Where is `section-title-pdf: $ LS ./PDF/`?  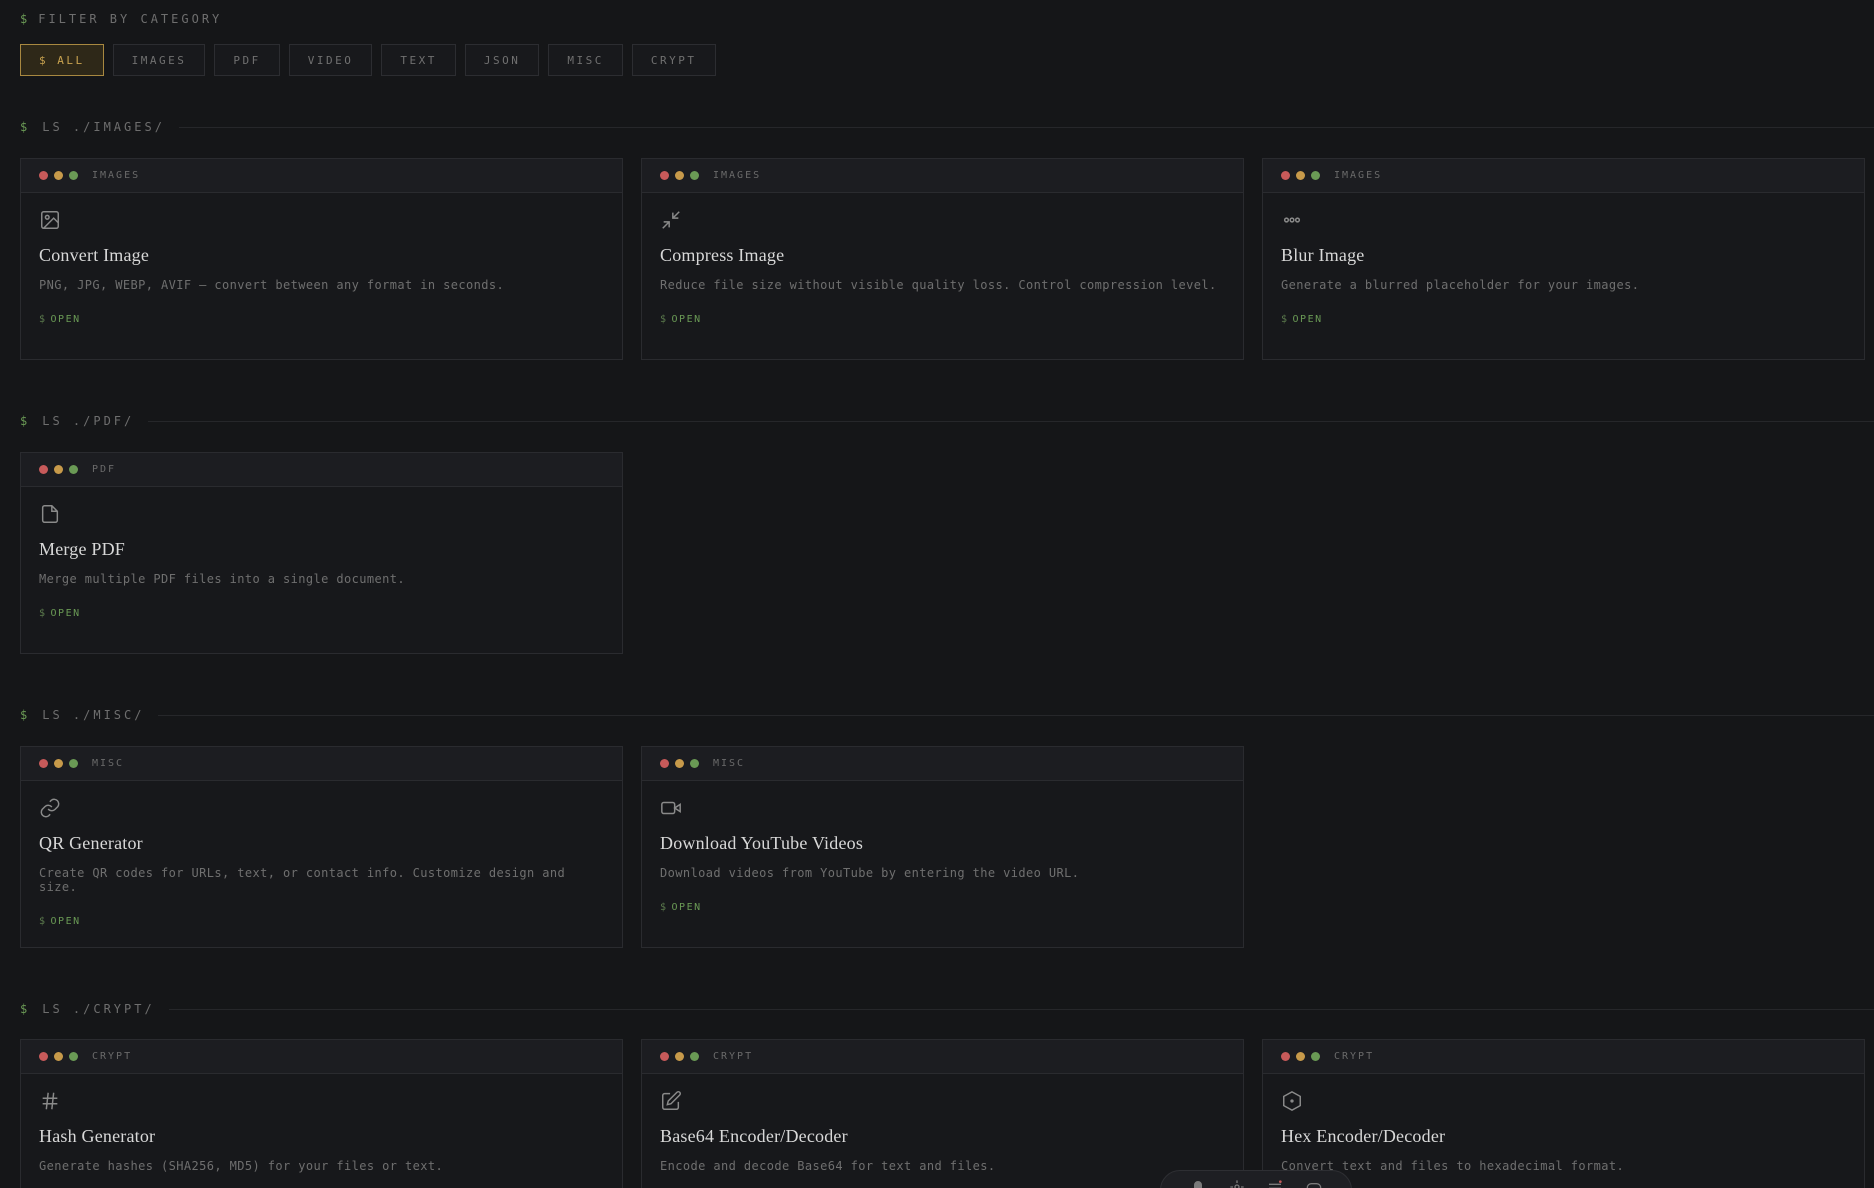 section-title-pdf: $ LS ./PDF/ is located at coordinates (947, 421).